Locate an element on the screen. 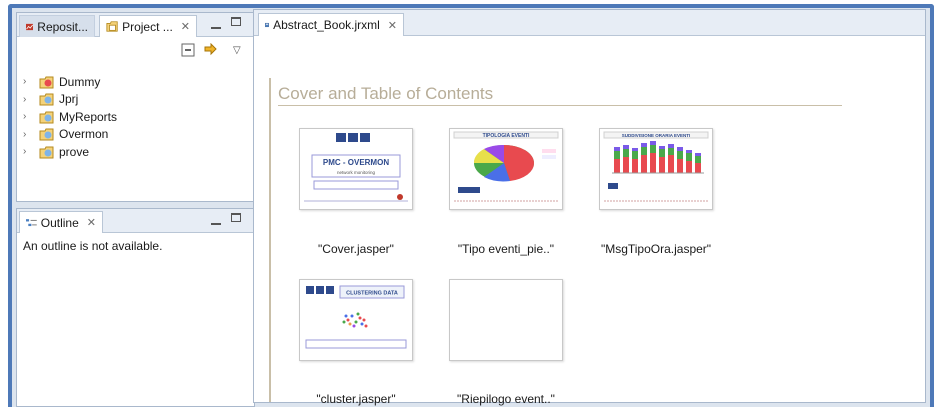 This screenshot has height=407, width=936. jasper-project-red-icon is located at coordinates (46, 82).